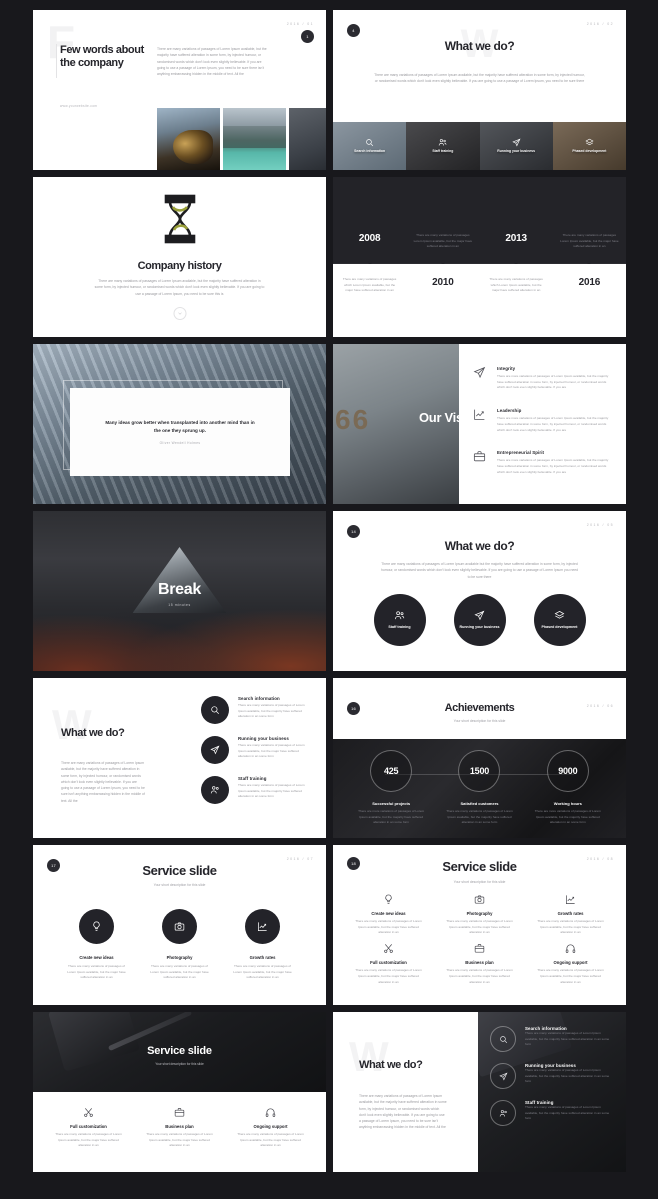 The width and height of the screenshot is (658, 1199). I want to click on paper-plane-icon, so click(516, 142).